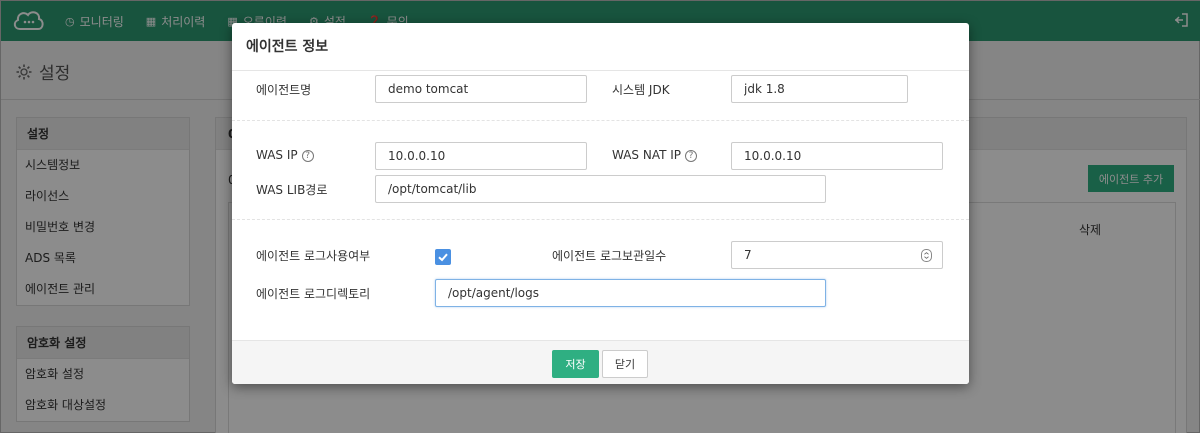  I want to click on log-use-checkbox, so click(443, 257).